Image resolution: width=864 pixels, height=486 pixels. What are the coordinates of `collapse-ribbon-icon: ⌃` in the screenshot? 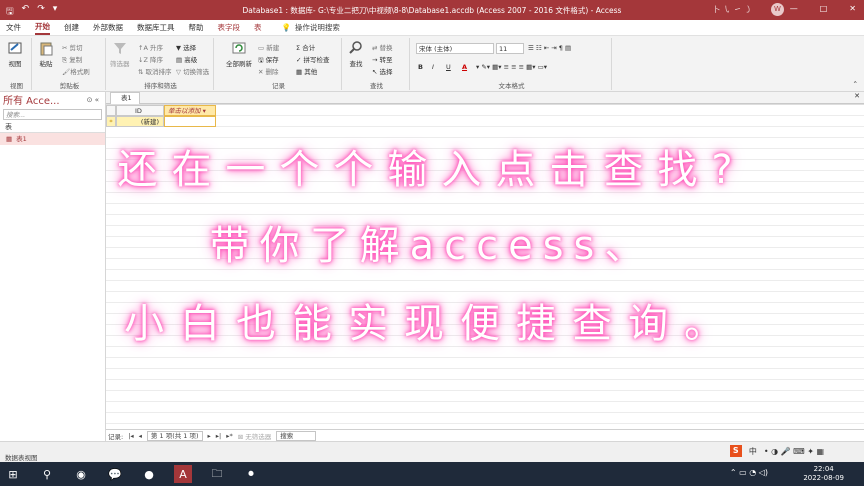 It's located at (855, 84).